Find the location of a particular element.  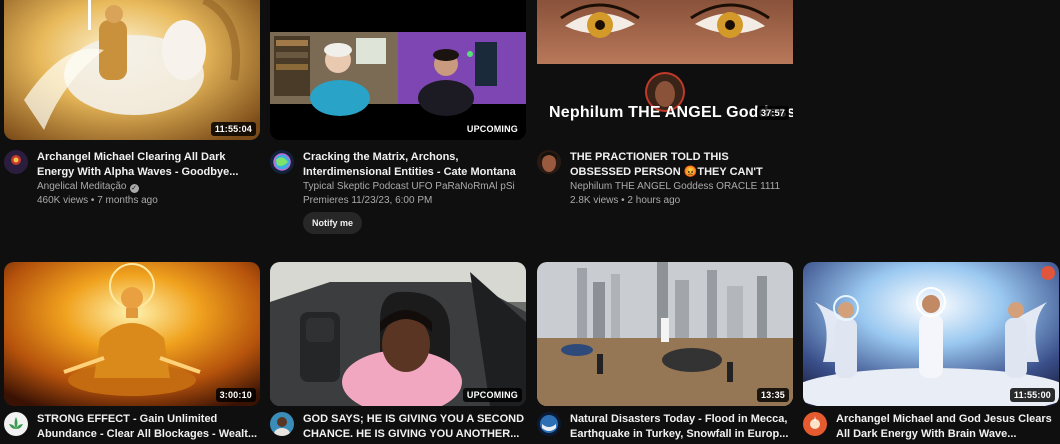

video-stats: 460K views • 7 months ago is located at coordinates (97, 200).